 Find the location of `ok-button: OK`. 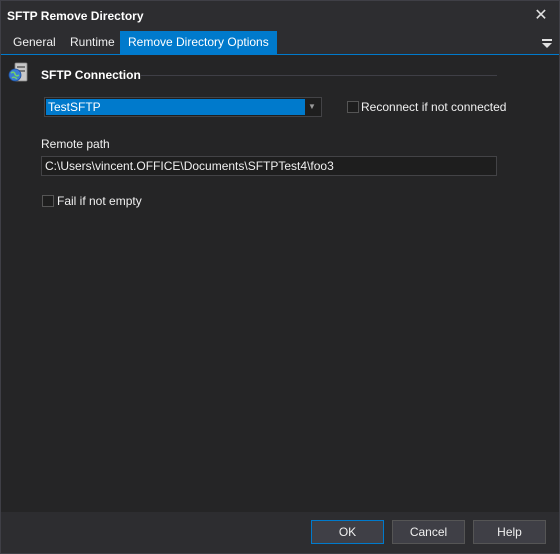

ok-button: OK is located at coordinates (347, 532).